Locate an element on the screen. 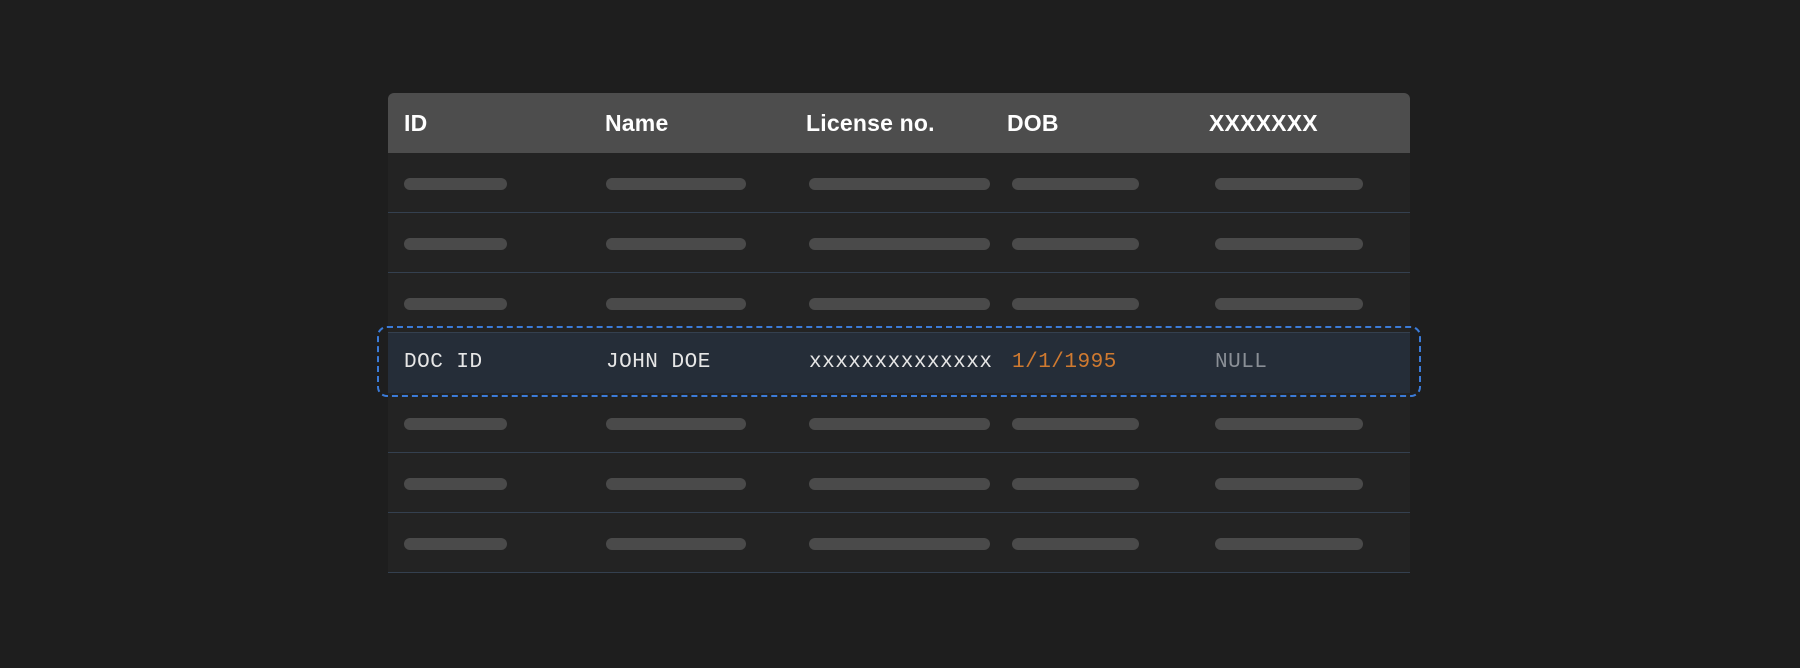 The image size is (1800, 668). header-name: Name is located at coordinates (636, 123).